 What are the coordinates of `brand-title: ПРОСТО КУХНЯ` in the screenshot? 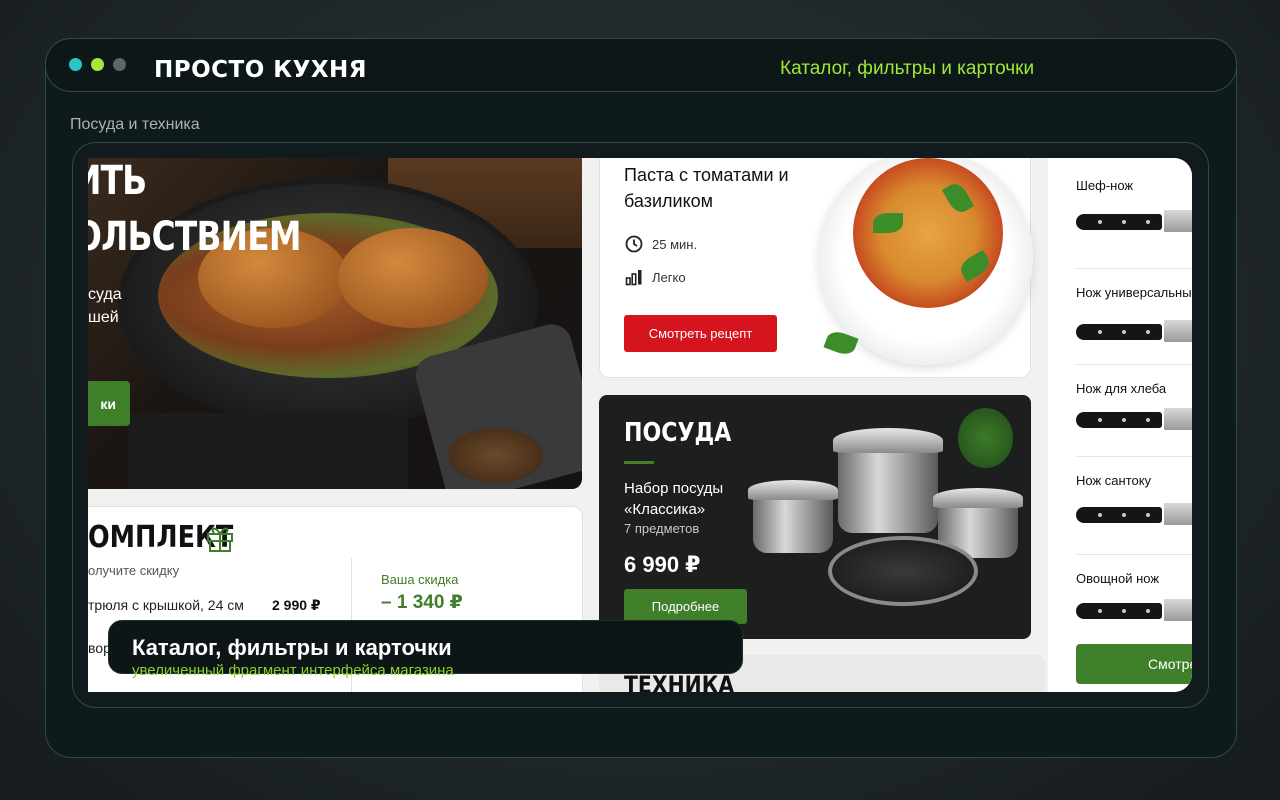 It's located at (261, 70).